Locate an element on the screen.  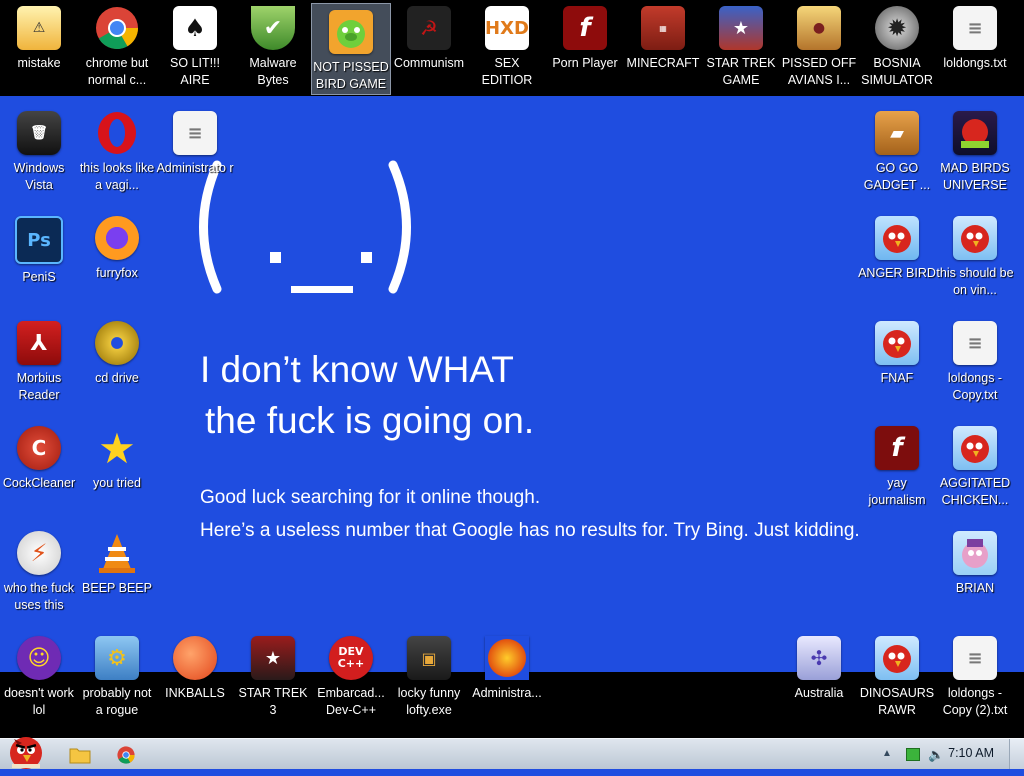
desktop-icon-star-trek-game: ★ STAR TREK GAME is located at coordinates (741, 50).